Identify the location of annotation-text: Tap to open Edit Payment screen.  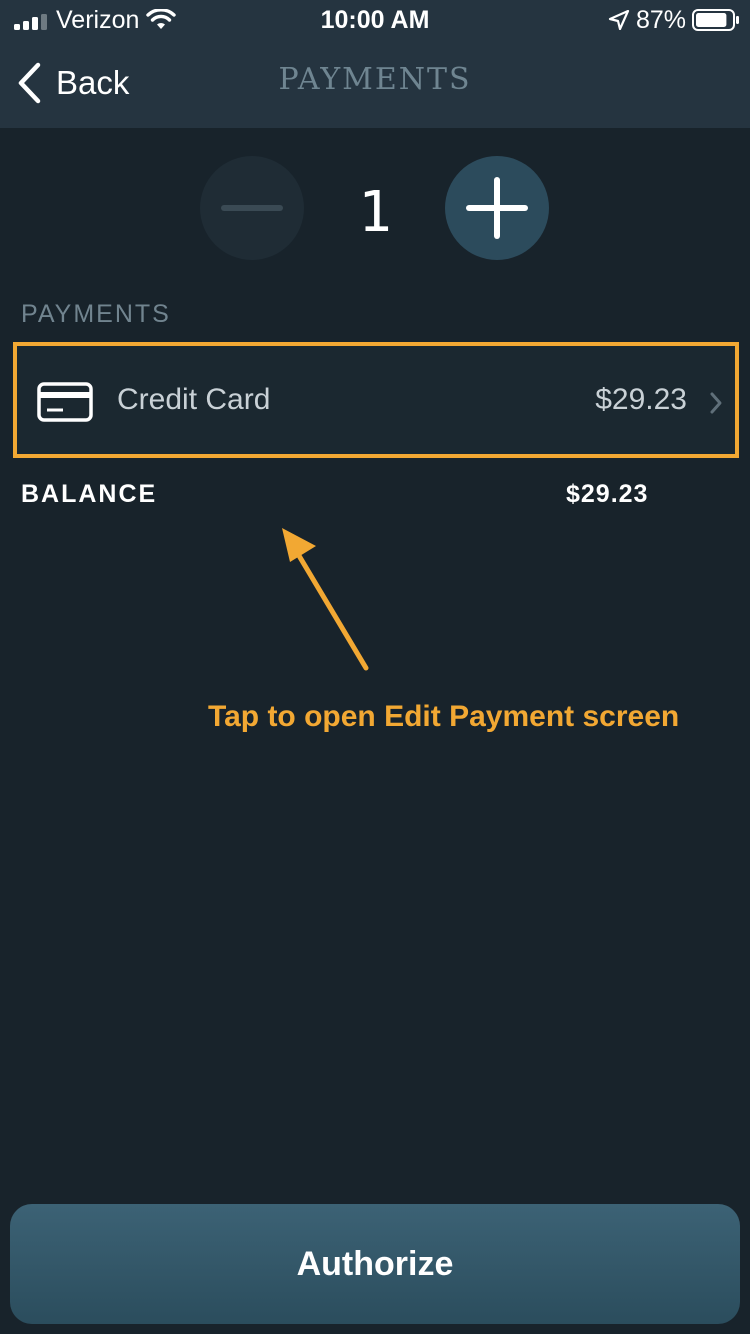
(444, 716).